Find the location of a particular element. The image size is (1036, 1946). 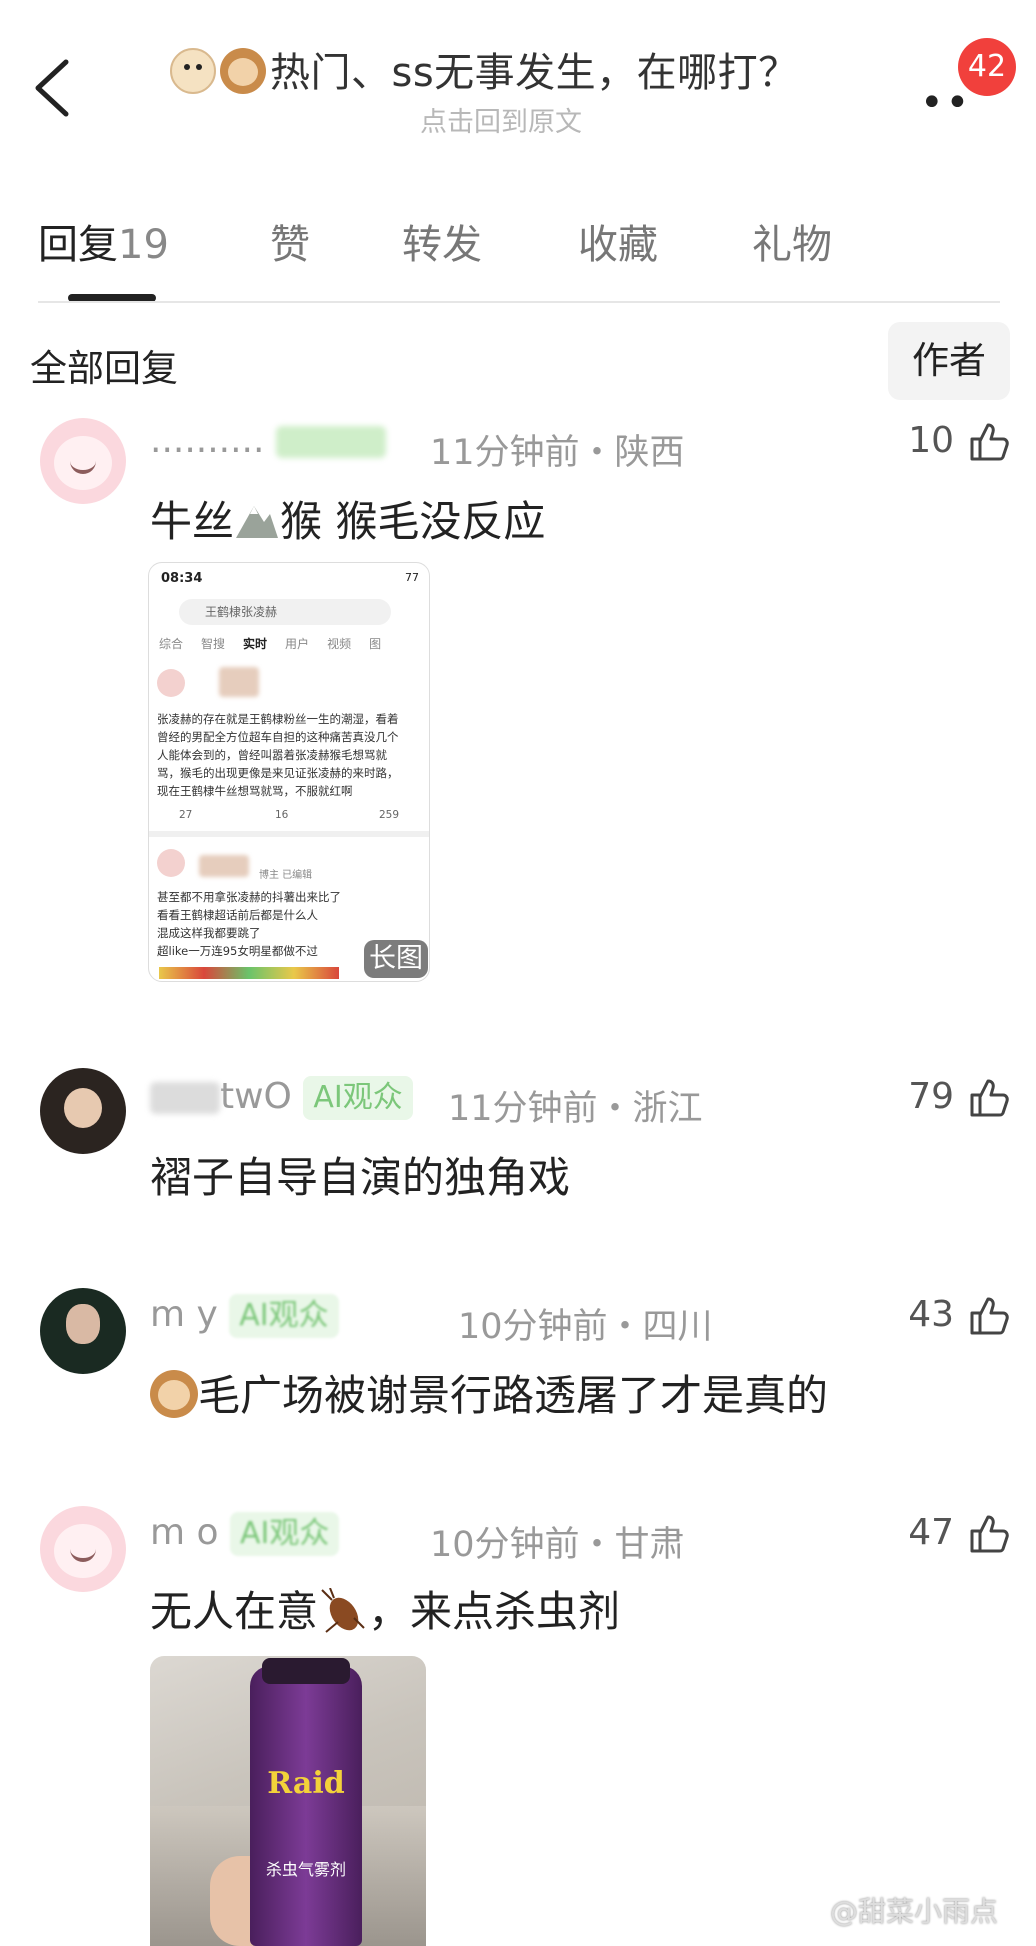

comment-text-part: 牛丝 is located at coordinates (192, 521).